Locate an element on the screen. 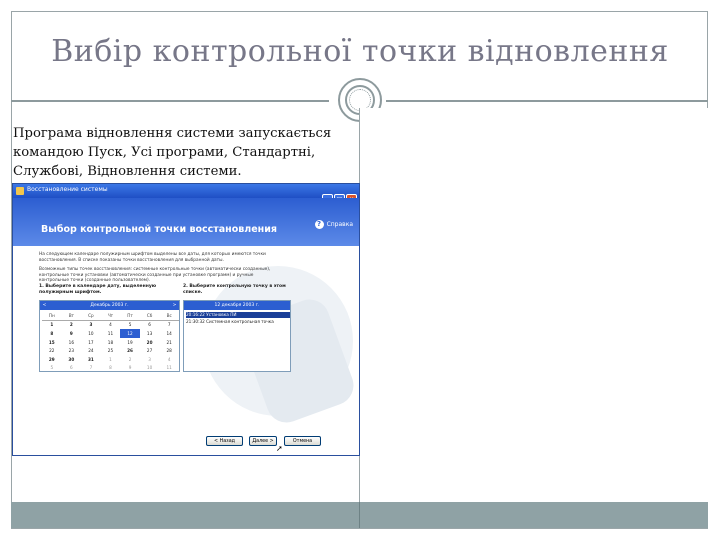 The height and width of the screenshot is (540, 720). calendar-day: 9 is located at coordinates (72, 333).